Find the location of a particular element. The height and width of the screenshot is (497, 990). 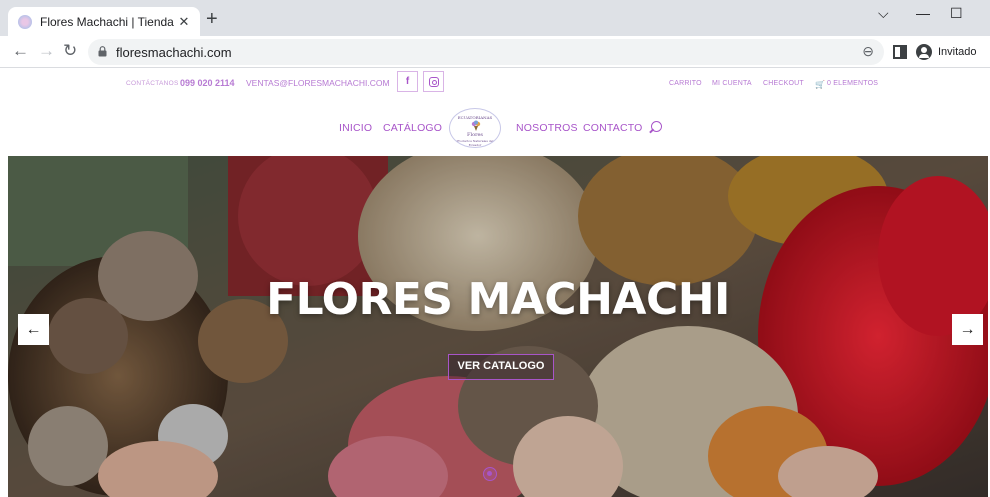

forward-button: → is located at coordinates (46, 51).